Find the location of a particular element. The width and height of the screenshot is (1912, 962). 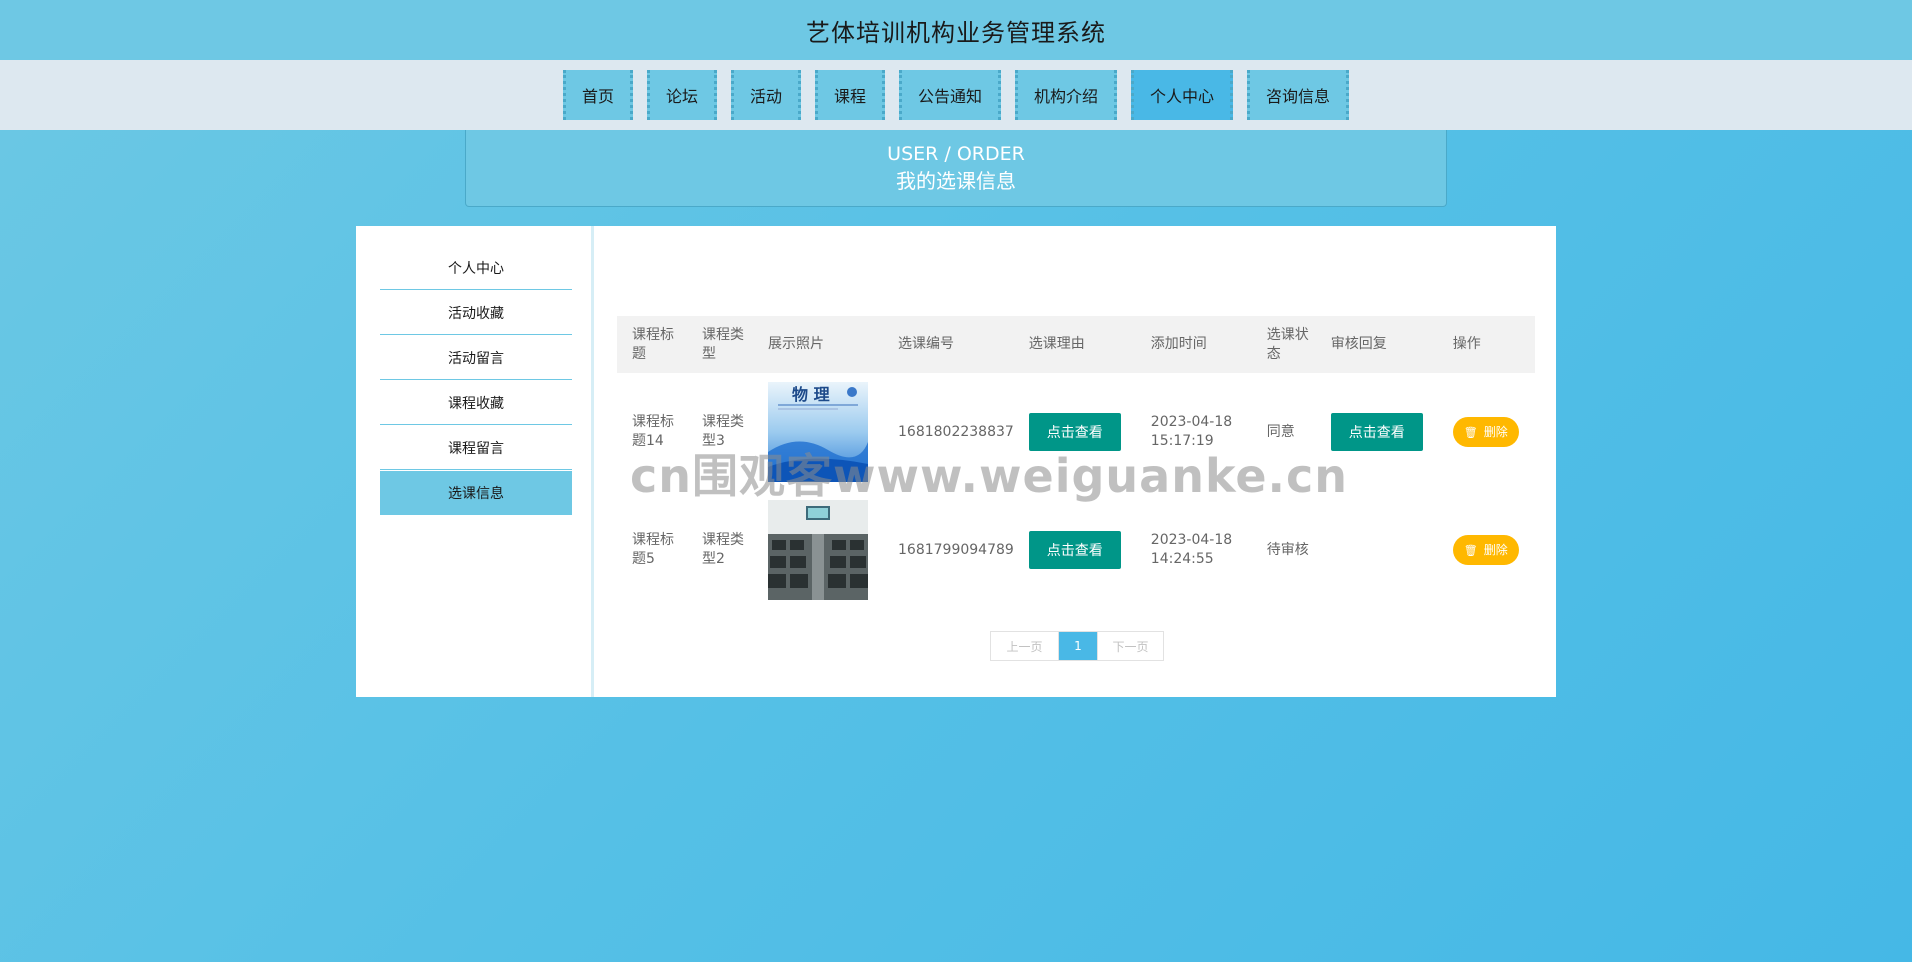

cell-photo is located at coordinates (818, 550).